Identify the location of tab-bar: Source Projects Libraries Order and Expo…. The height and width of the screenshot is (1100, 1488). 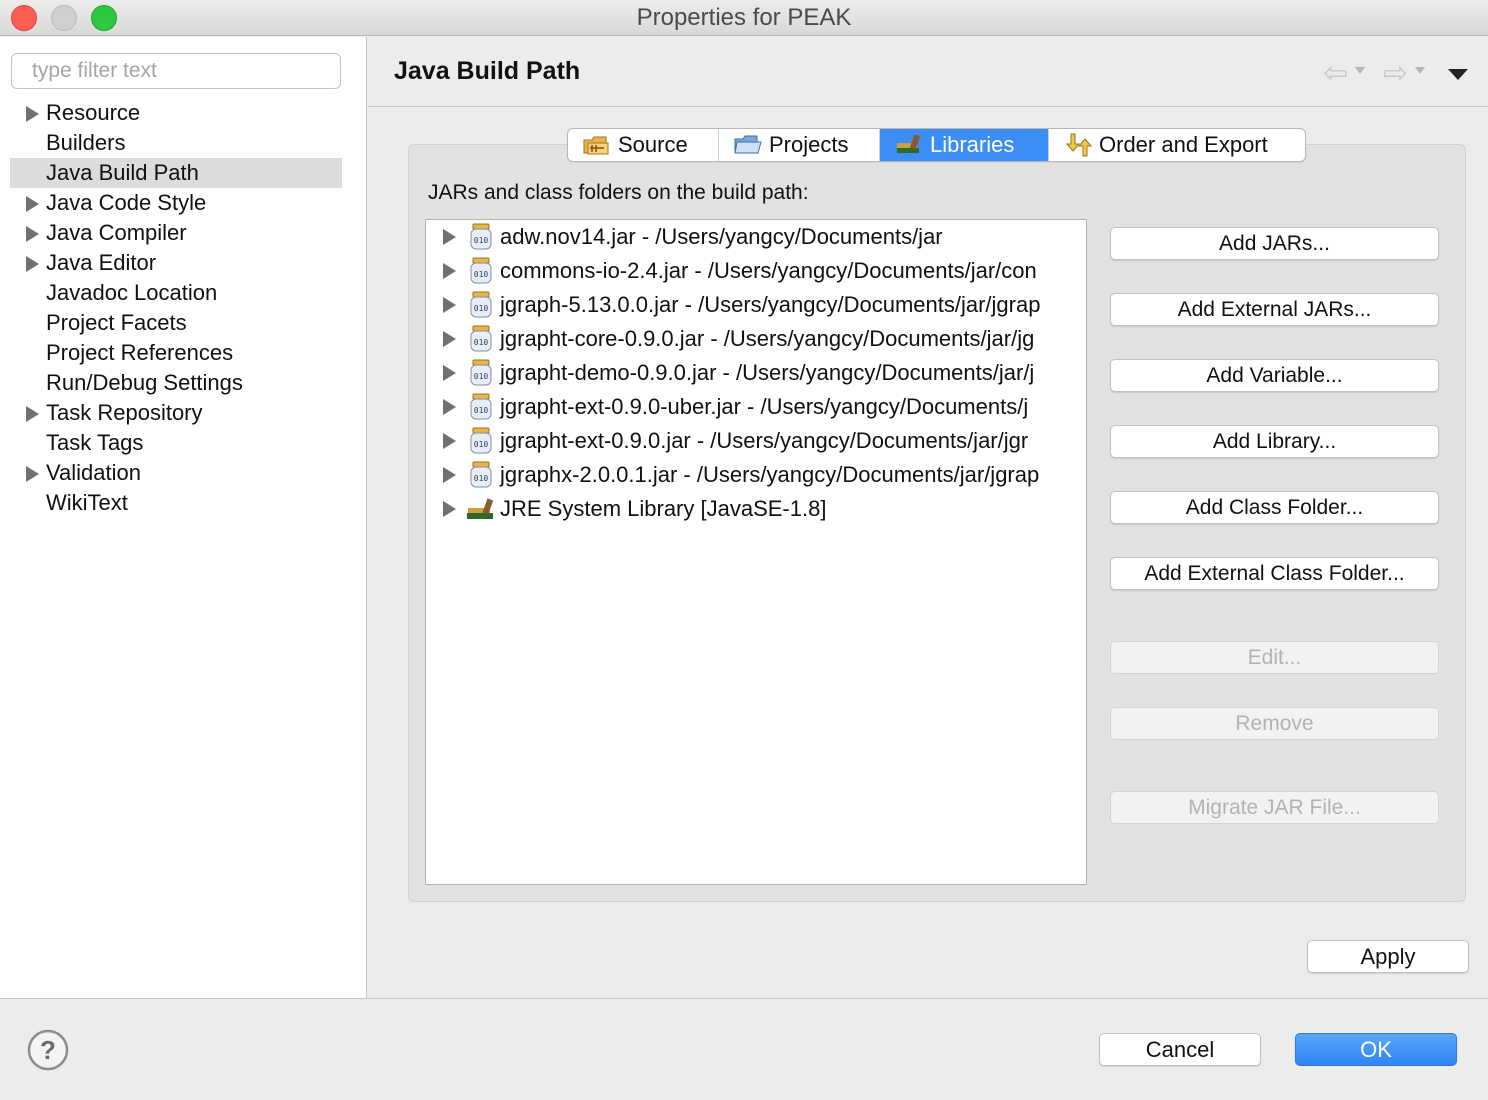
(936, 145).